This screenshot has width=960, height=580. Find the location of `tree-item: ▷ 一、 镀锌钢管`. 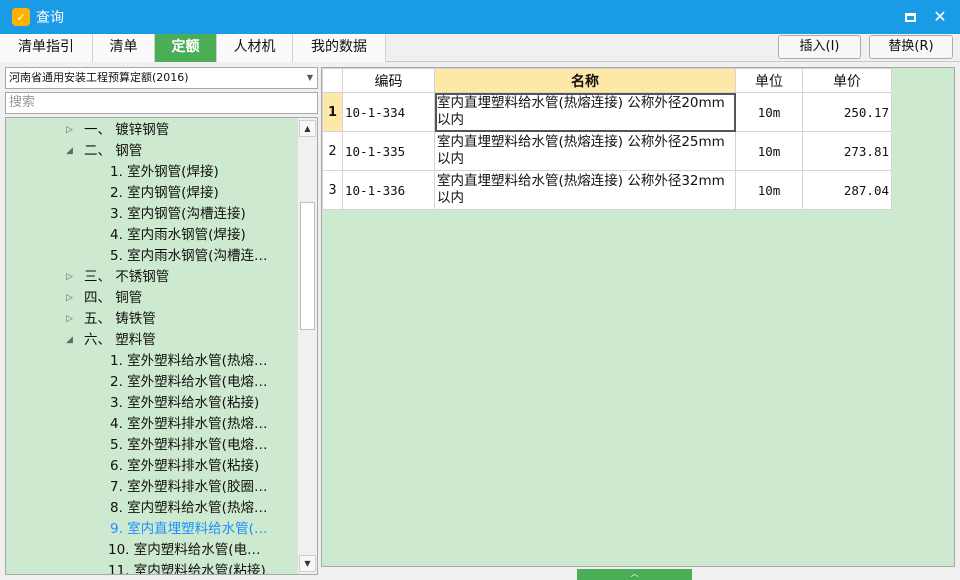

tree-item: ▷ 一、 镀锌钢管 is located at coordinates (118, 130).